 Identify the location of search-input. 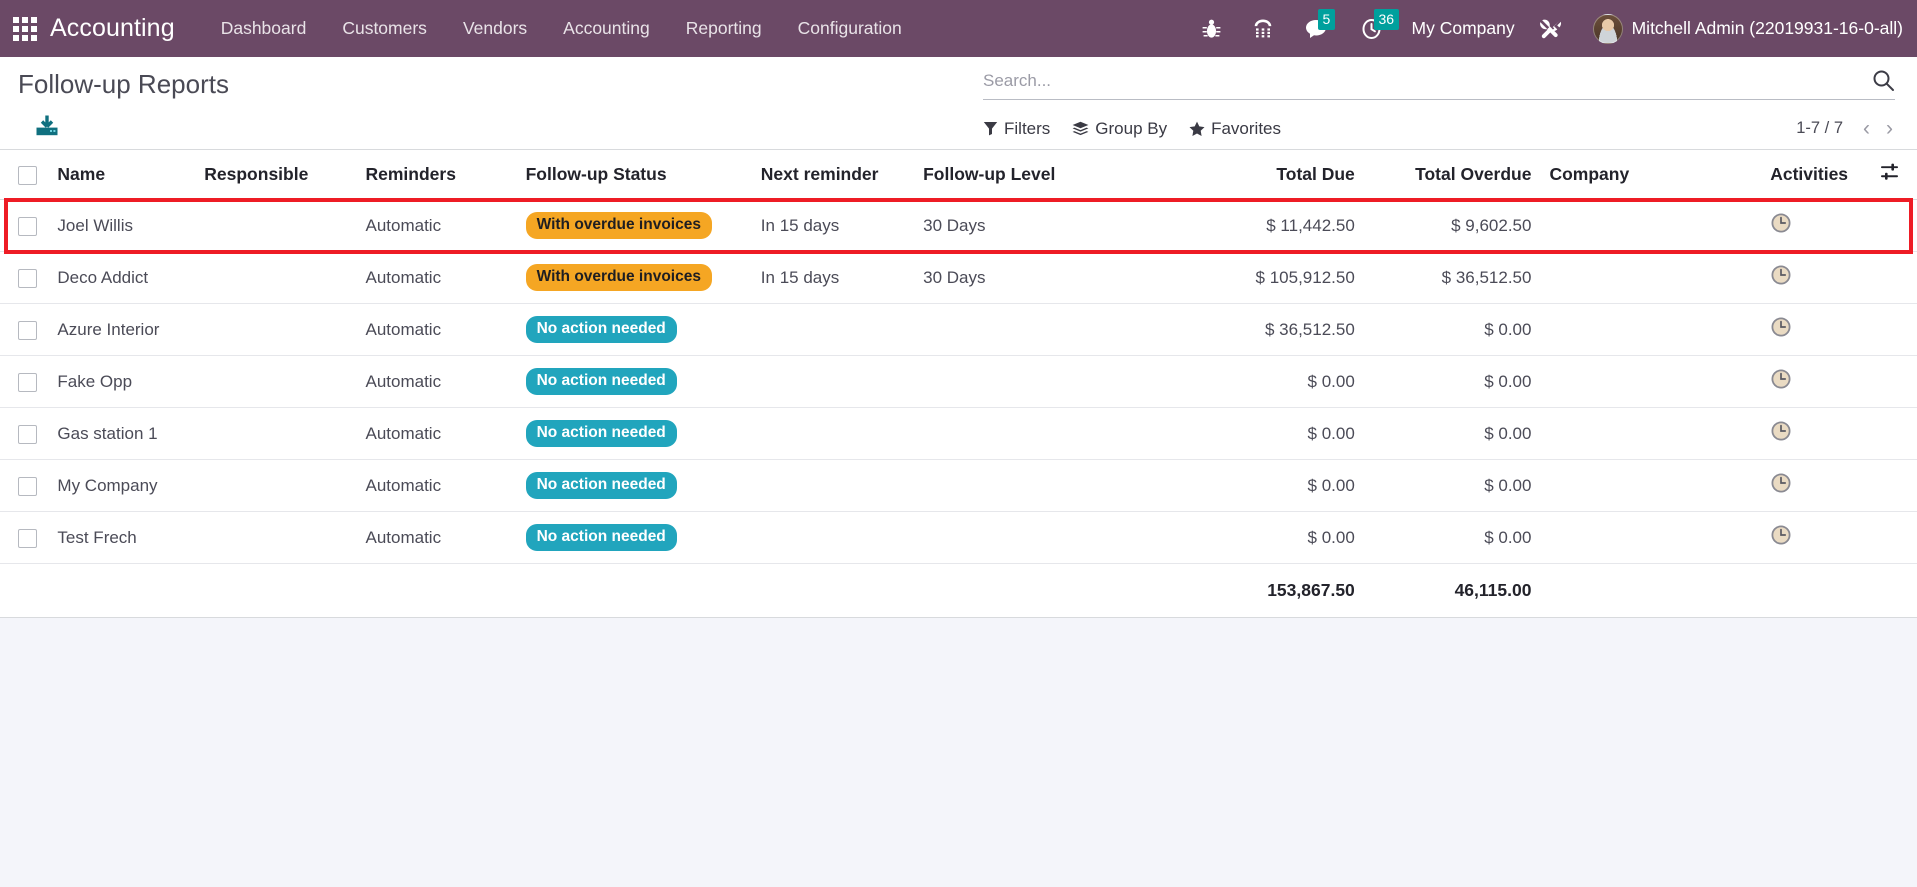
(1423, 80).